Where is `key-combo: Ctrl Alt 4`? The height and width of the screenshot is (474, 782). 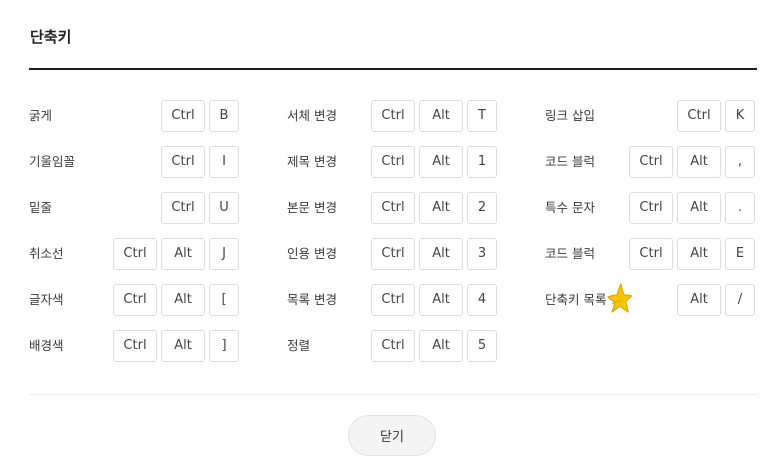
key-combo: Ctrl Alt 4 is located at coordinates (434, 300).